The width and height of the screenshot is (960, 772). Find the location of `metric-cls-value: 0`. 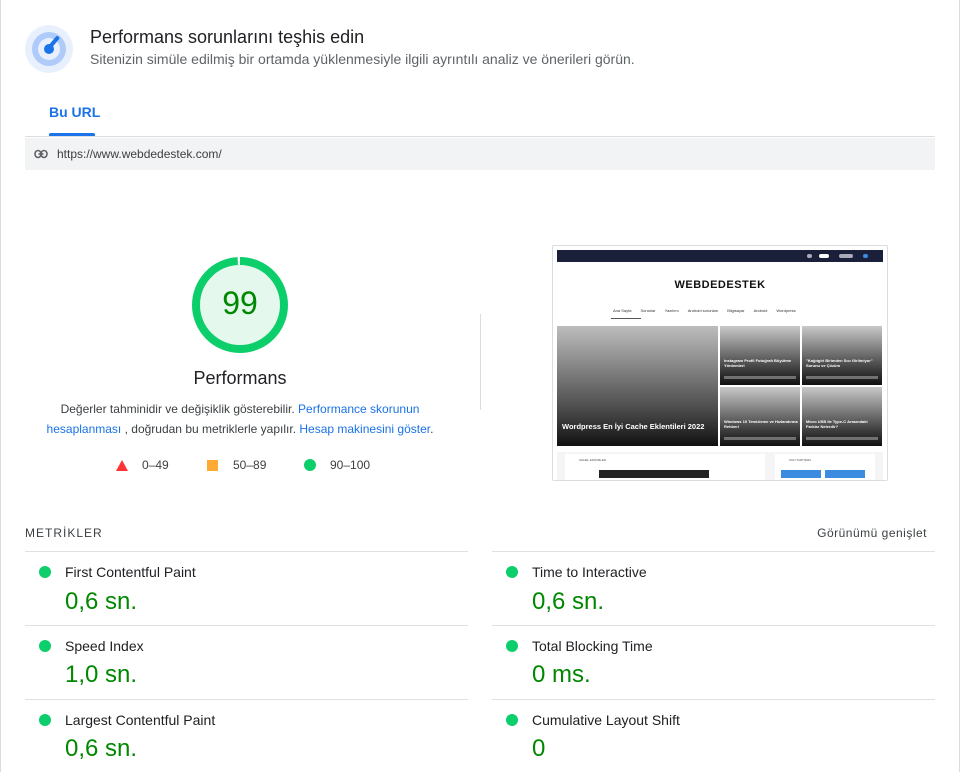

metric-cls-value: 0 is located at coordinates (539, 748).